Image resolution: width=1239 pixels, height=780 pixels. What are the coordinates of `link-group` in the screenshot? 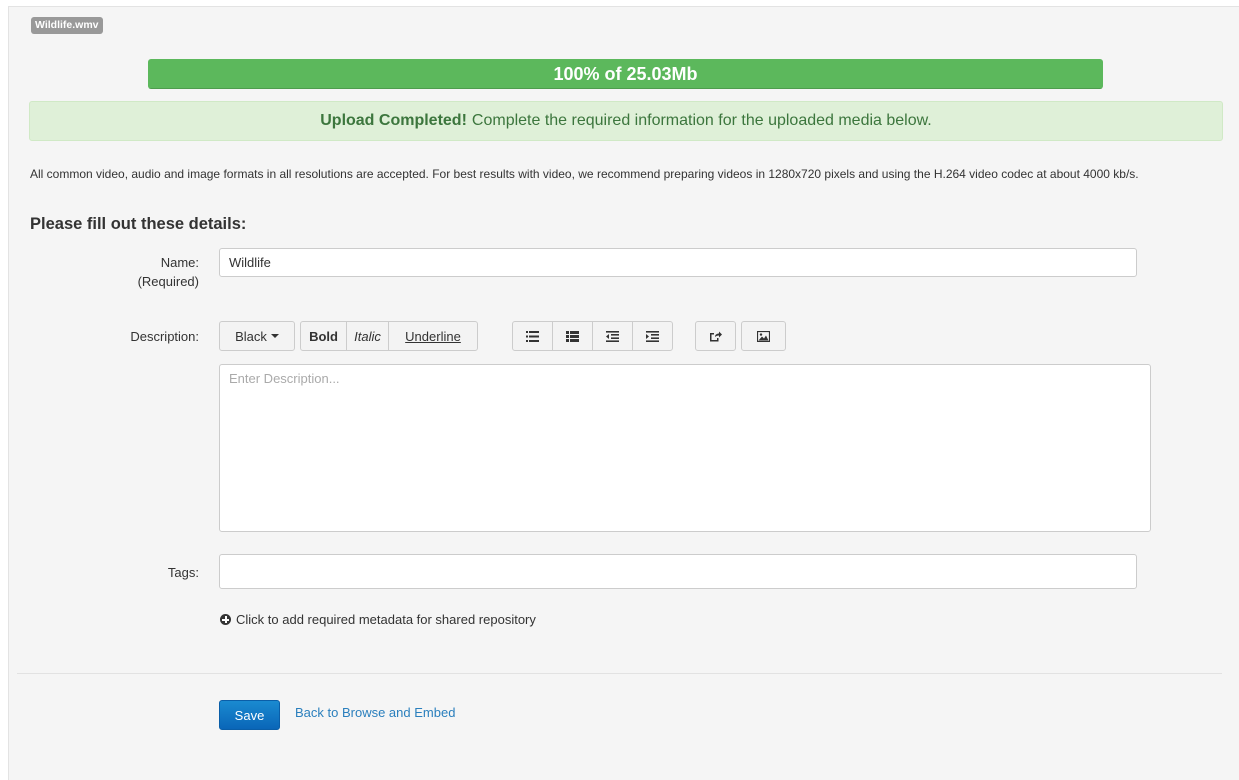 It's located at (715, 336).